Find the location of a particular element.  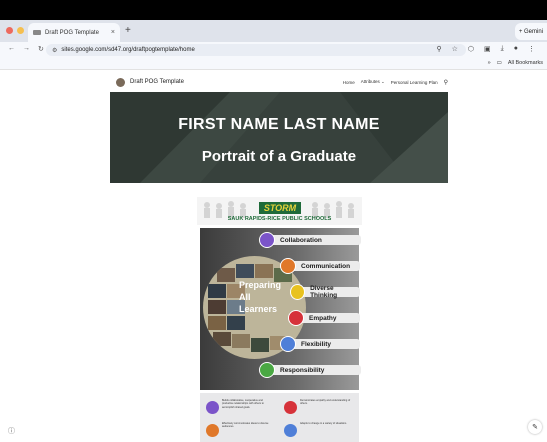

reload-icon: ↻ is located at coordinates (41, 49).